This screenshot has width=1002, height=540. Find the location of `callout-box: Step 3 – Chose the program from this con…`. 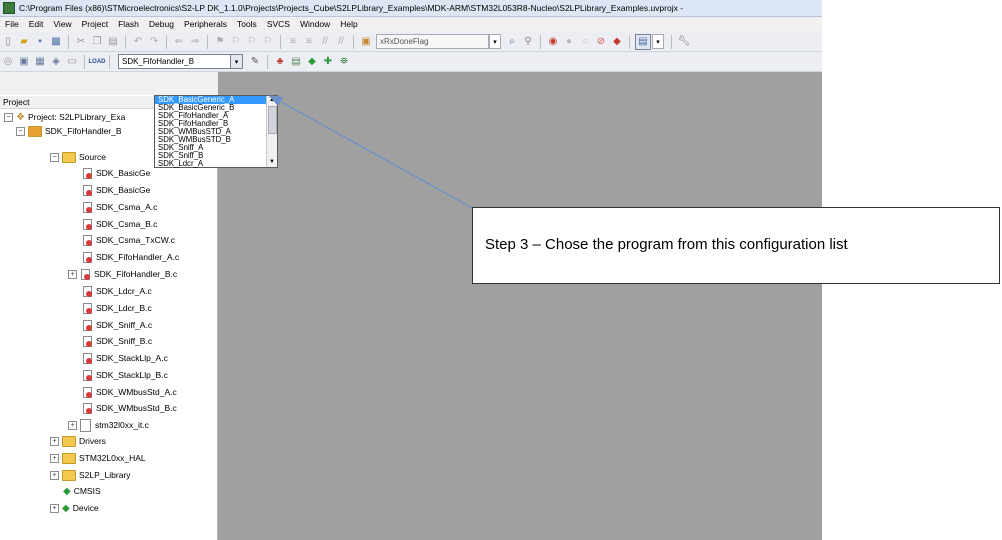

callout-box: Step 3 – Chose the program from this con… is located at coordinates (736, 245).